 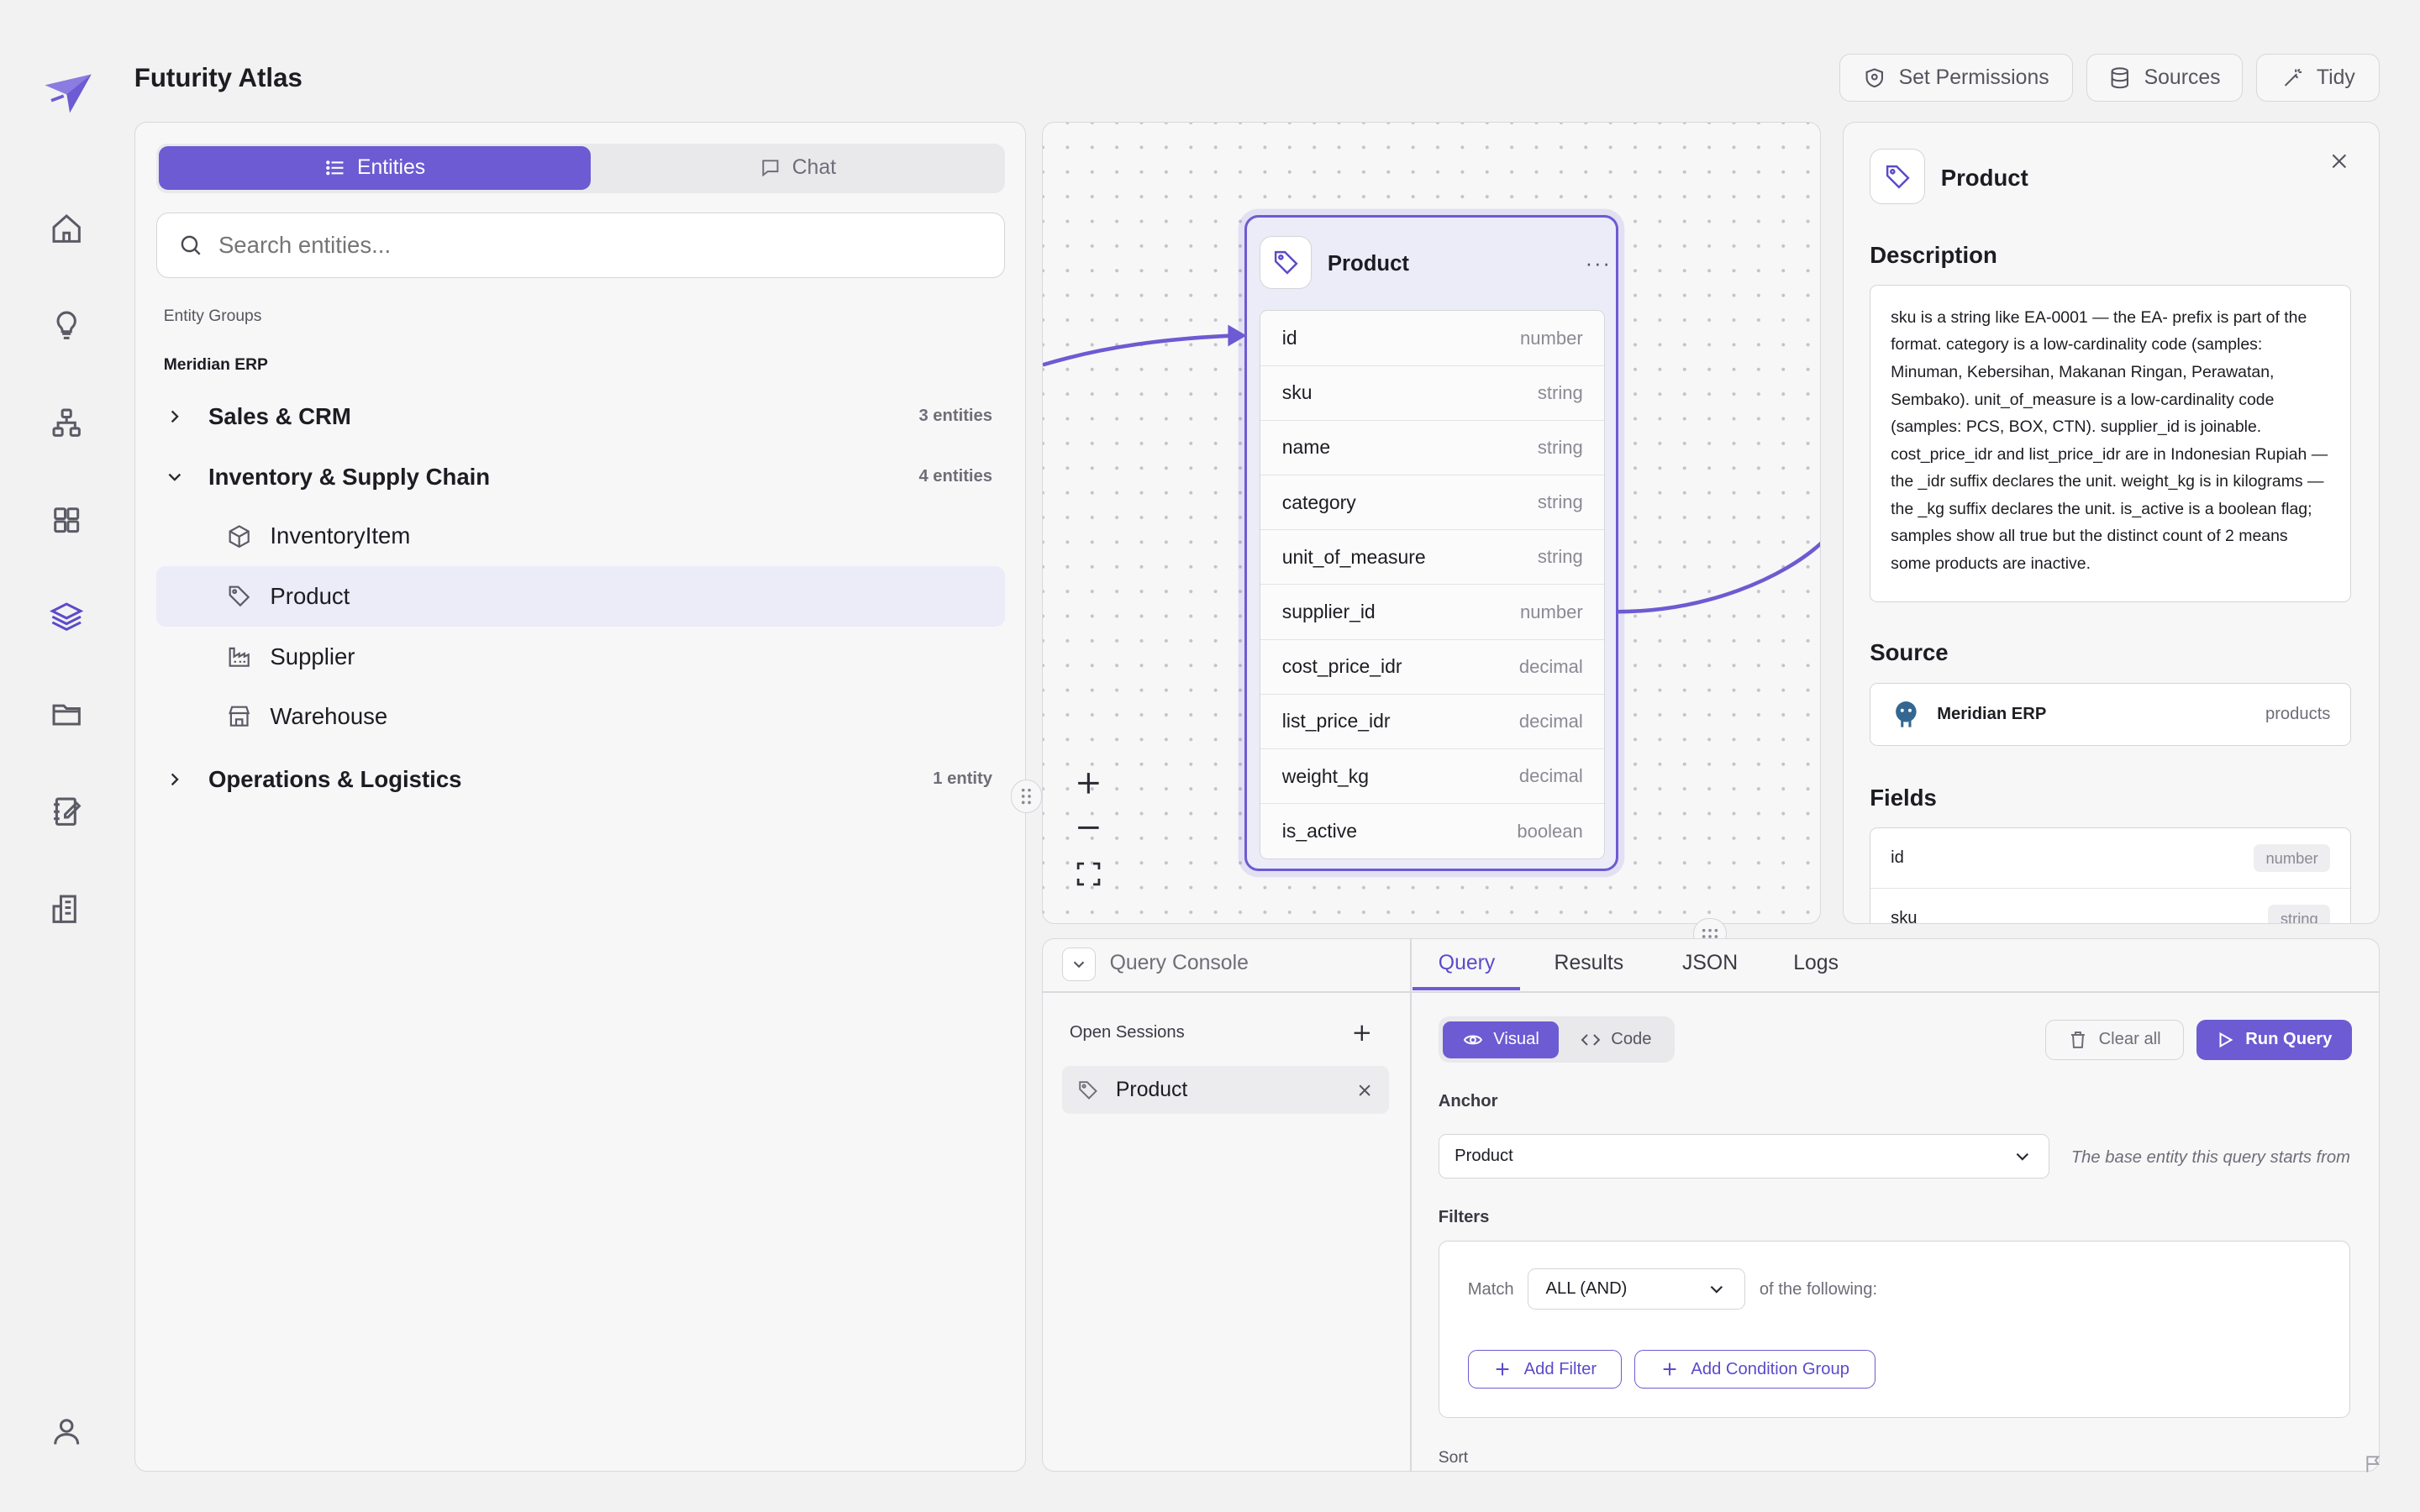 I want to click on sources-button: Sources, so click(x=2164, y=78).